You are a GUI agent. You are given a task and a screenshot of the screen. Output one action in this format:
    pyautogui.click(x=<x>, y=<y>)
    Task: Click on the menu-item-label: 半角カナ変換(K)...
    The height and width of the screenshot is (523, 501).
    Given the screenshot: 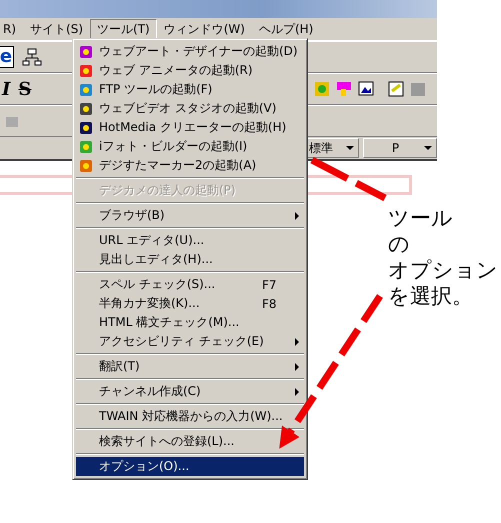 What is the action you would take?
    pyautogui.click(x=150, y=303)
    